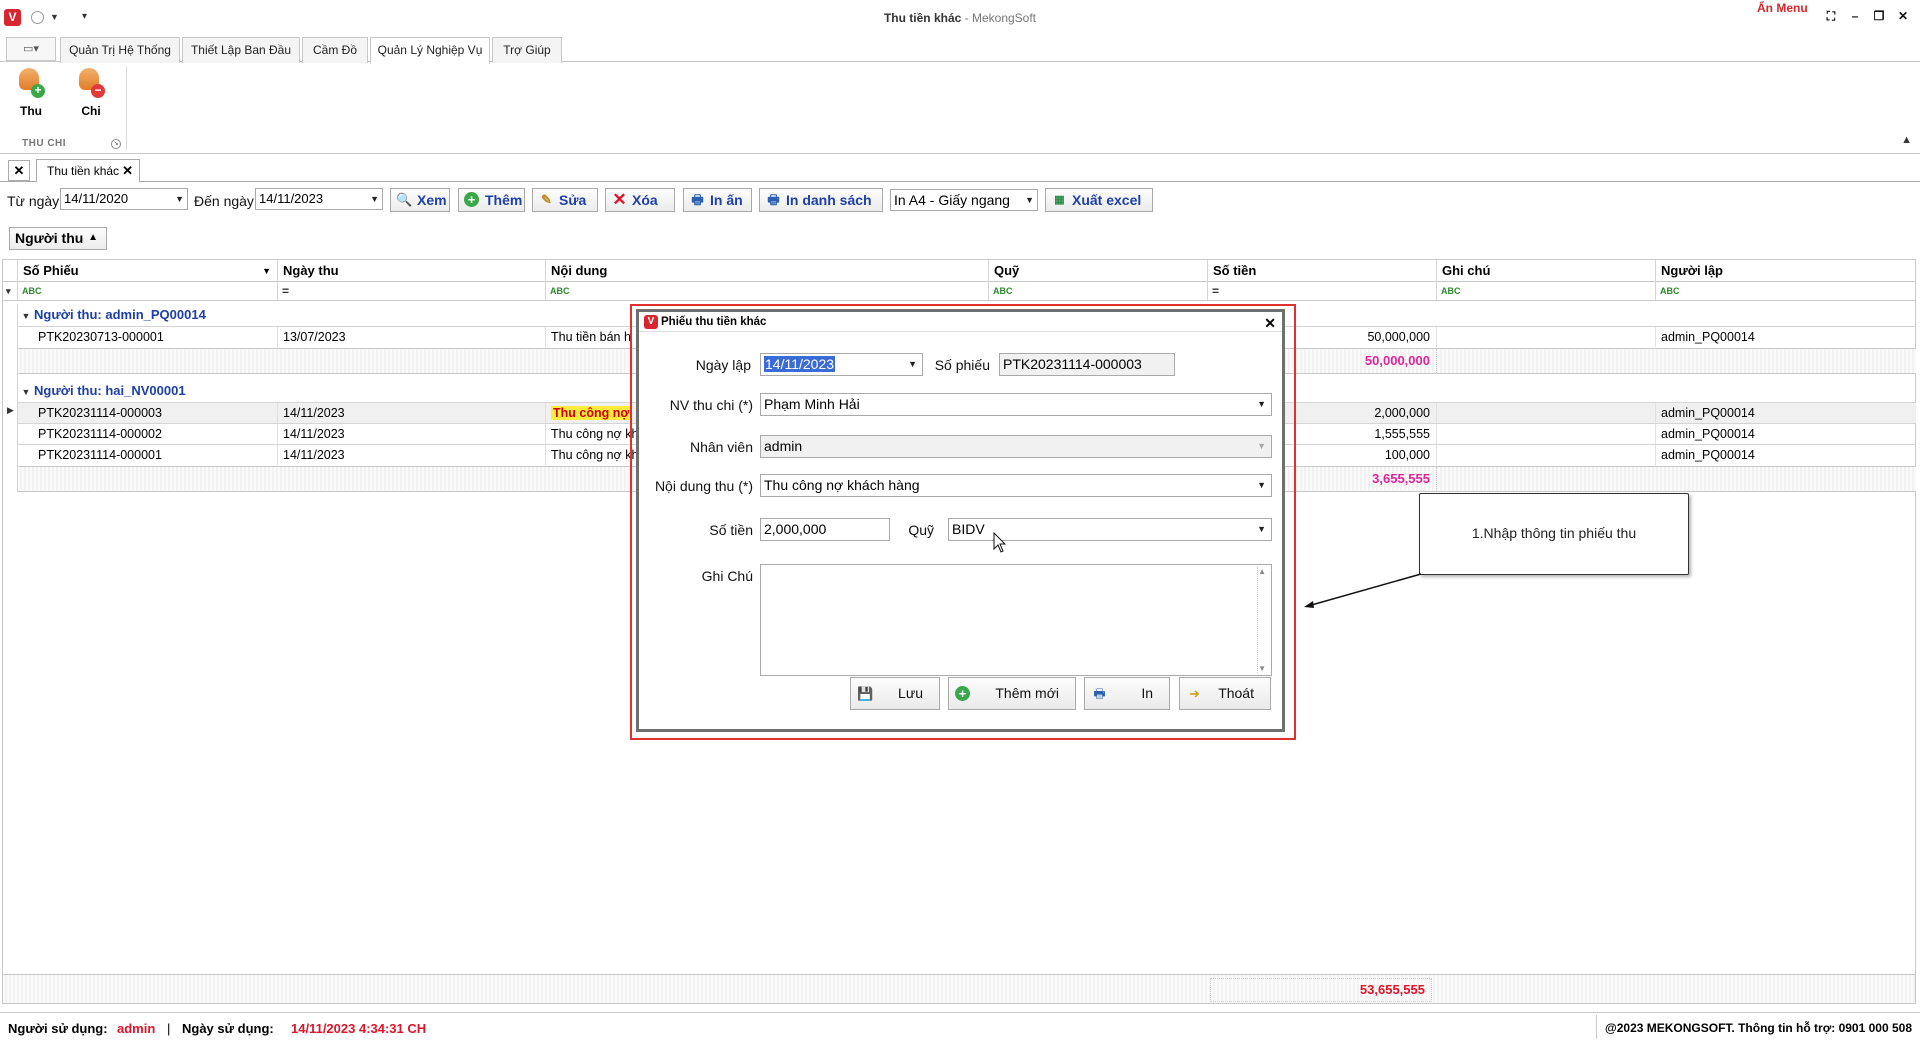 This screenshot has width=1920, height=1040. I want to click on close-icon: ✕, so click(1903, 16).